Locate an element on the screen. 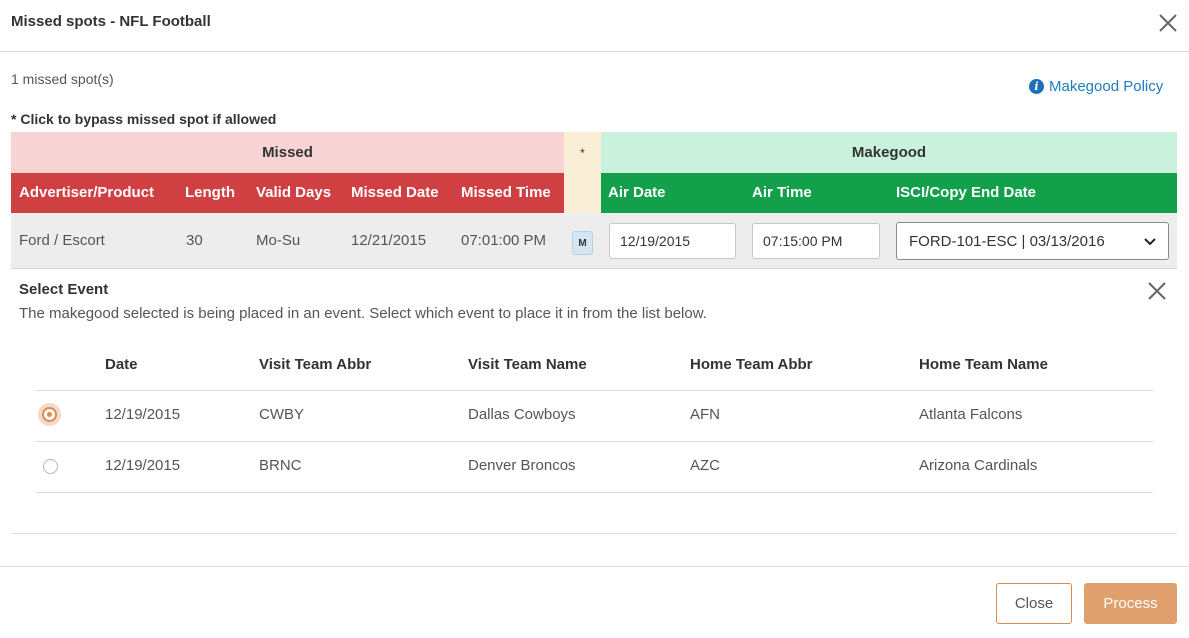 The width and height of the screenshot is (1189, 638). makegood-columns-bar is located at coordinates (889, 193).